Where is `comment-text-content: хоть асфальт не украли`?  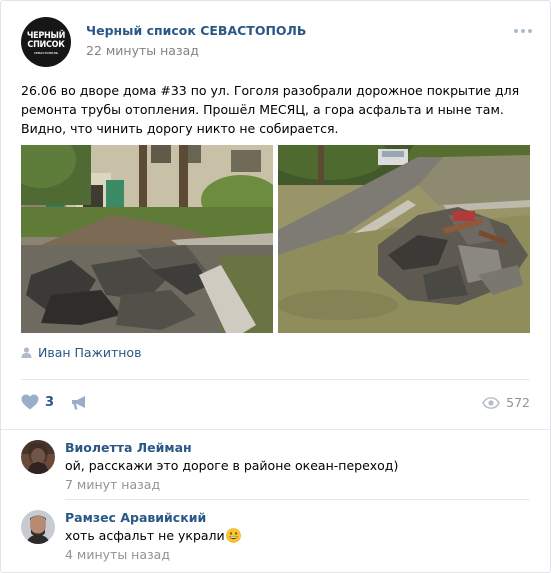 comment-text-content: хоть асфальт не украли is located at coordinates (145, 535).